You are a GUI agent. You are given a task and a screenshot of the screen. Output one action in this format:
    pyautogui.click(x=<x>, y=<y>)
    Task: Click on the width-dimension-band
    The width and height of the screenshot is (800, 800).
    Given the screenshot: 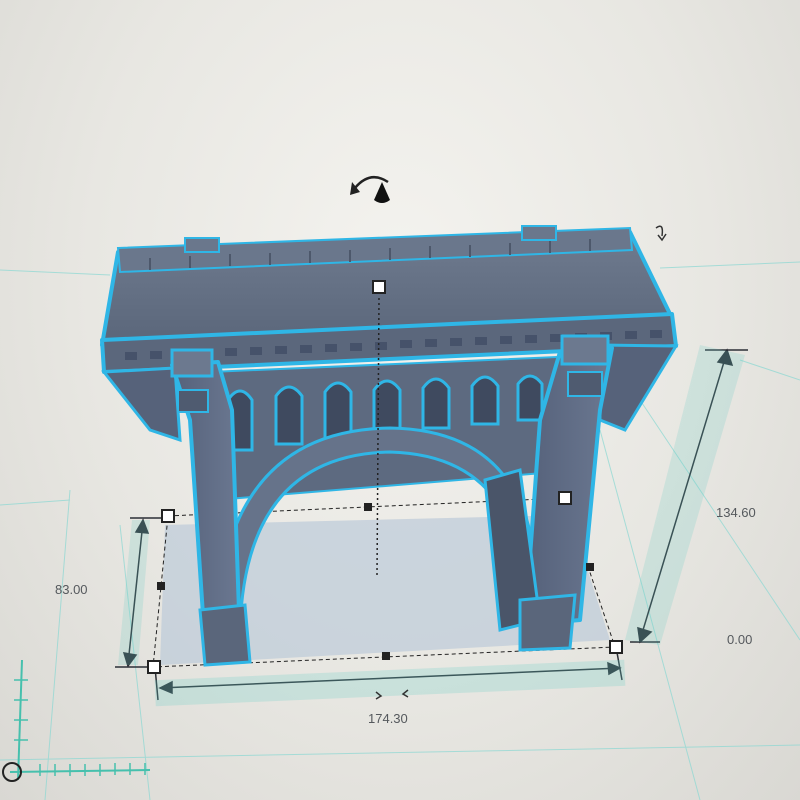 What is the action you would take?
    pyautogui.click(x=390, y=683)
    